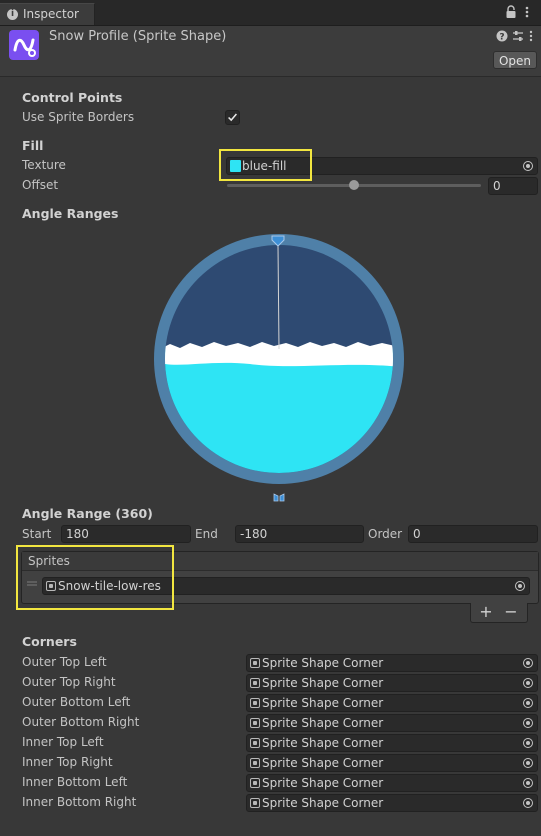 Image resolution: width=541 pixels, height=836 pixels. What do you see at coordinates (126, 534) in the screenshot?
I see `start-input: 180` at bounding box center [126, 534].